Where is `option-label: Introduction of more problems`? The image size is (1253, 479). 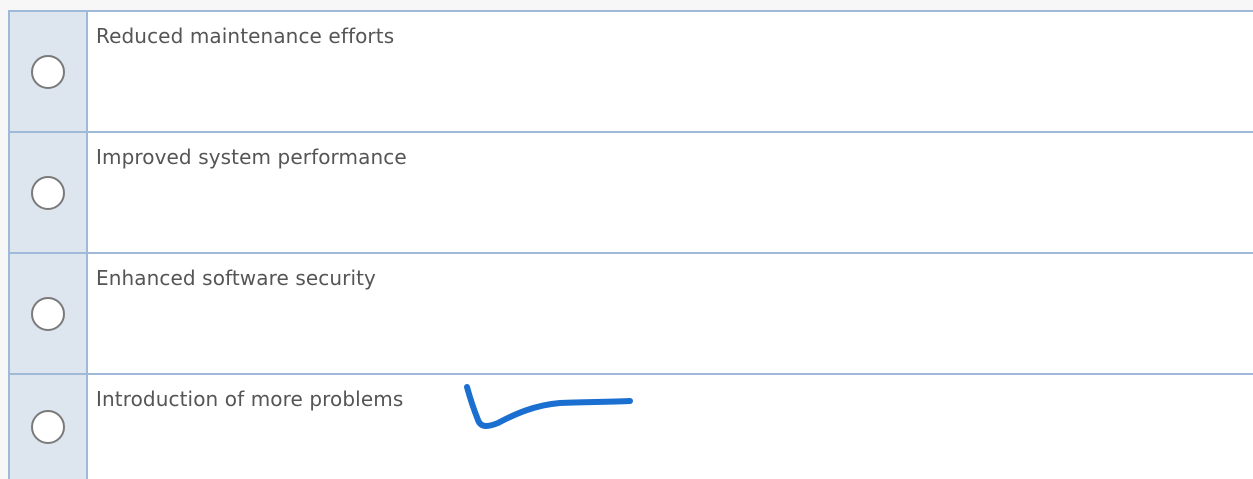
option-label: Introduction of more problems is located at coordinates (250, 399).